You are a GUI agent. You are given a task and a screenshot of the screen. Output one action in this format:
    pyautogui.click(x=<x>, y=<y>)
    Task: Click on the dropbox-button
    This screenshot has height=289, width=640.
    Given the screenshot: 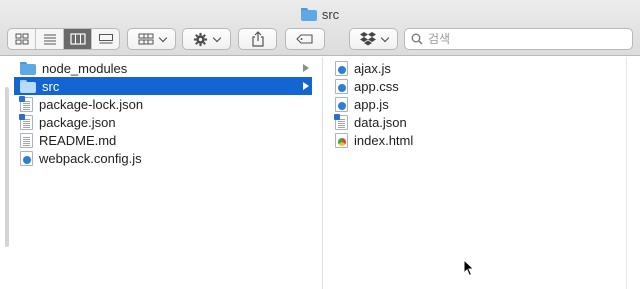 What is the action you would take?
    pyautogui.click(x=373, y=39)
    